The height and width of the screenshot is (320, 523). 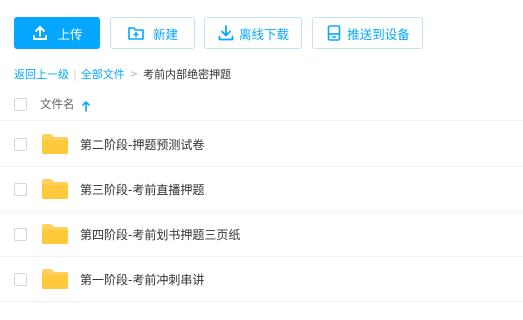 What do you see at coordinates (142, 144) in the screenshot?
I see `item-name: 第二阶段-押题预测试卷` at bounding box center [142, 144].